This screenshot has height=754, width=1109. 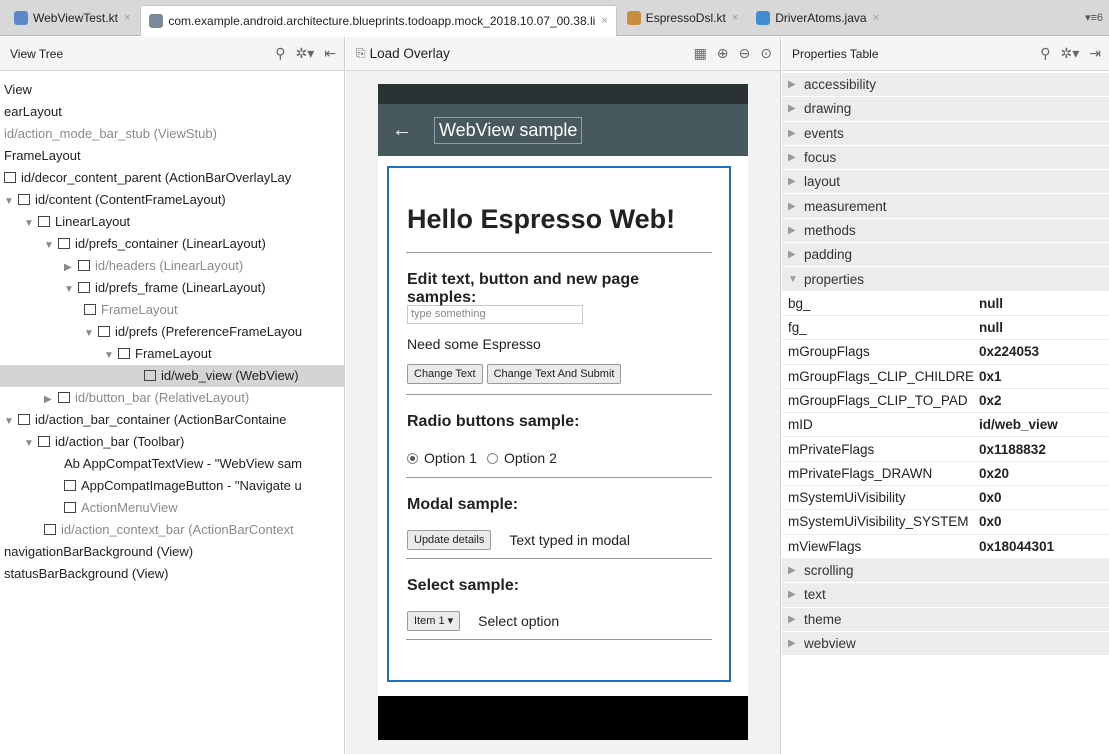 I want to click on tree-node: earLayout, so click(x=172, y=112).